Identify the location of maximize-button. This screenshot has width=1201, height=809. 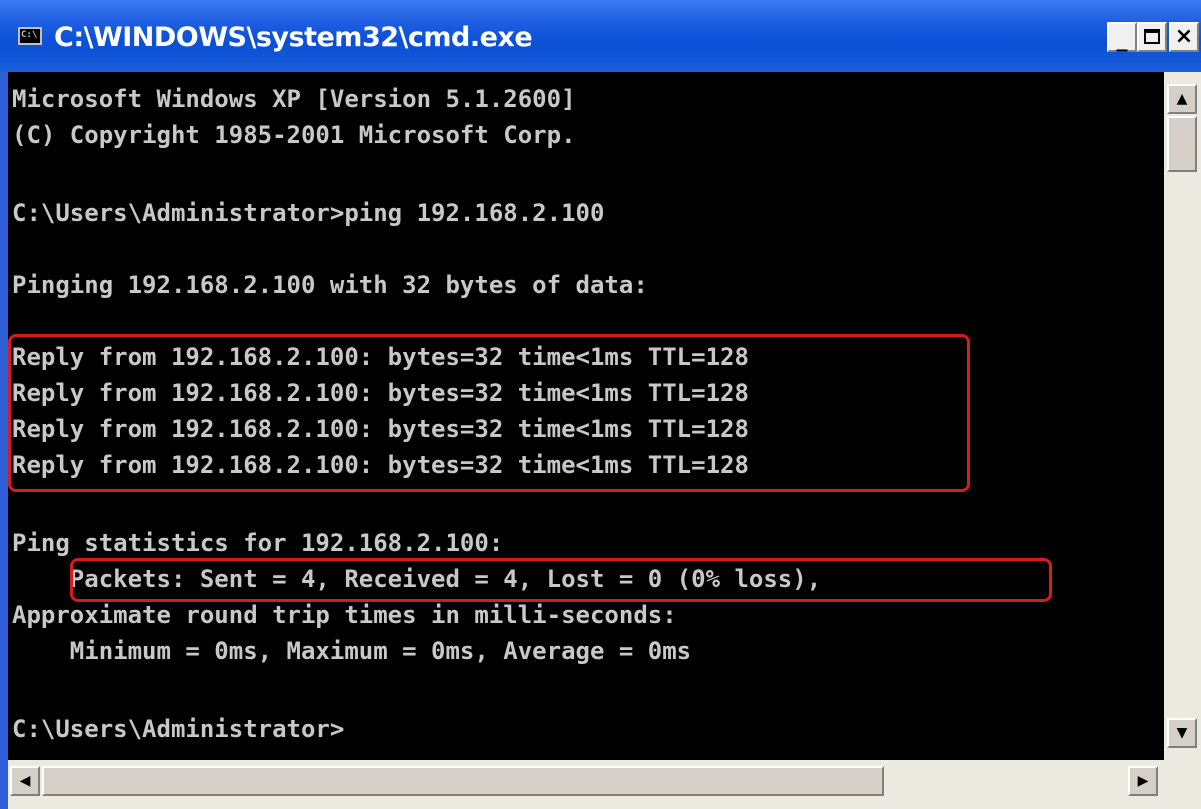
(1152, 37).